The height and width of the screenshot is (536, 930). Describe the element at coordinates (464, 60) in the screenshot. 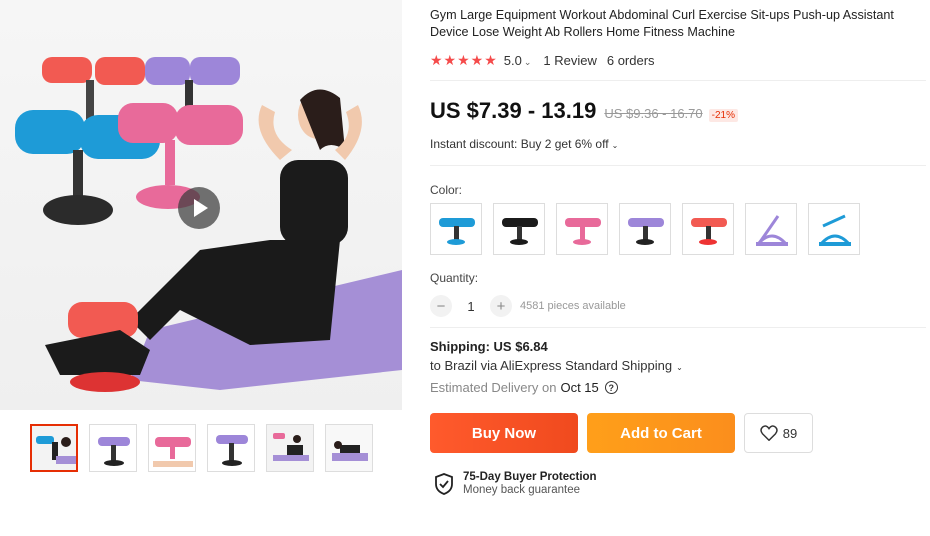

I see `rating-stars-icon: ★★★★★` at that location.